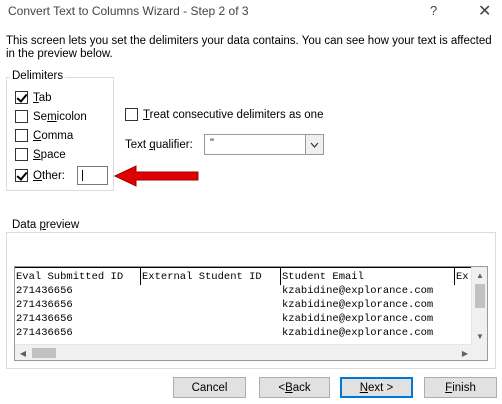  Describe the element at coordinates (21, 116) in the screenshot. I see `semicolon-checkbox` at that location.